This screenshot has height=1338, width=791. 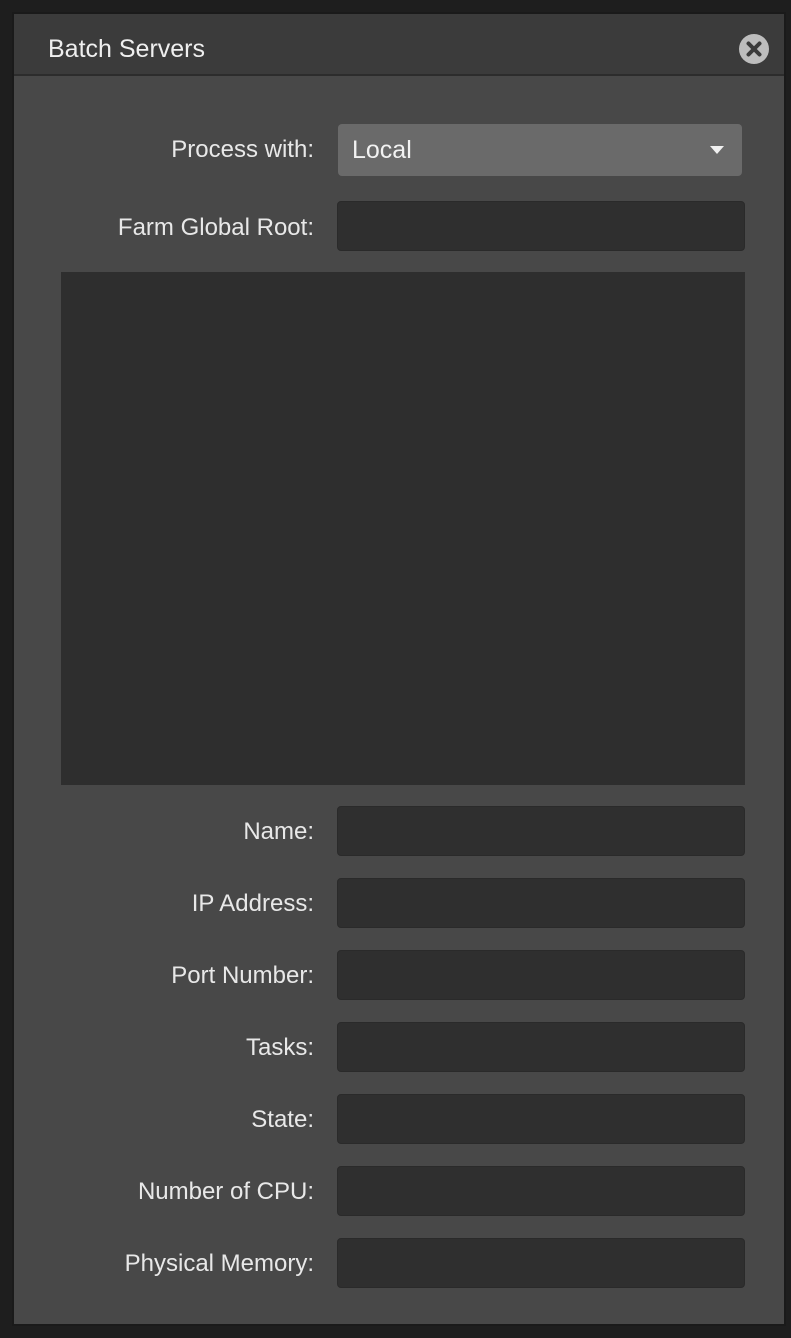 I want to click on physical-memory-label: Physical Memory:, so click(x=219, y=1263).